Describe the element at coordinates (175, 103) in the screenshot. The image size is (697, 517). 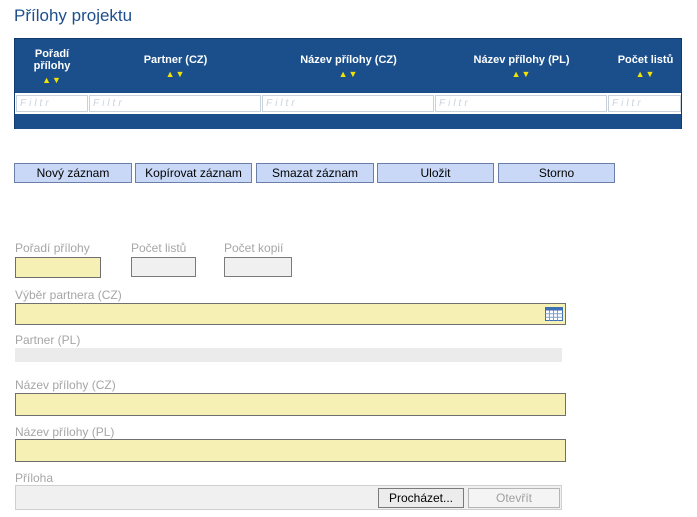
I see `filter-input-partner-cz: Filtr` at that location.